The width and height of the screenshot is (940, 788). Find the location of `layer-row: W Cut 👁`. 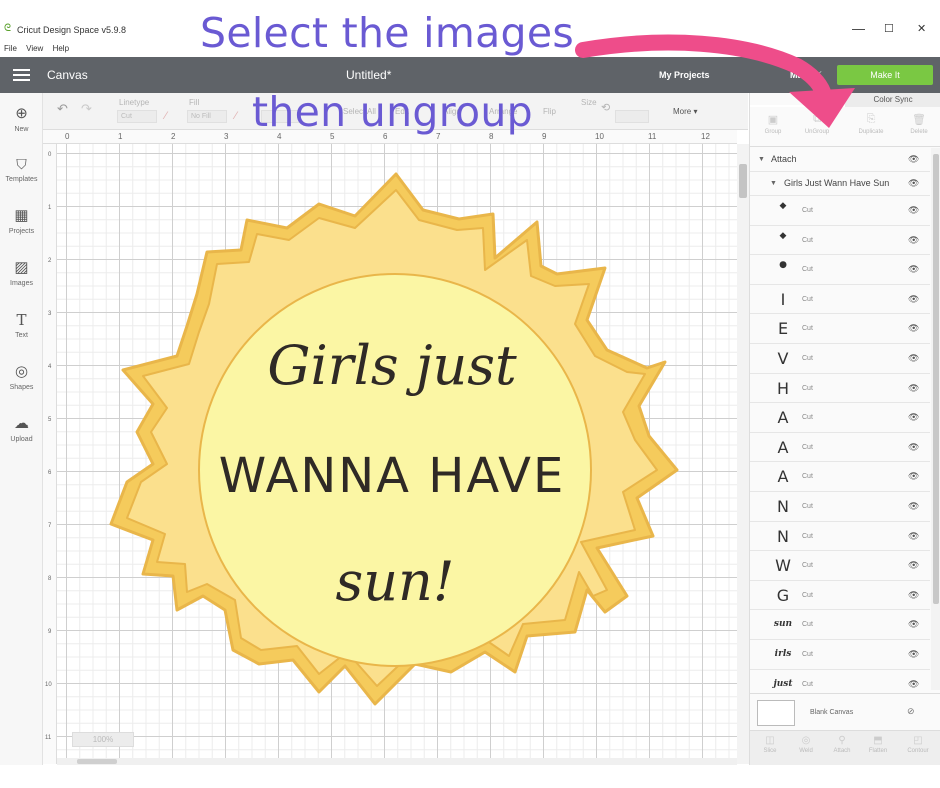

layer-row: W Cut 👁 is located at coordinates (840, 566).